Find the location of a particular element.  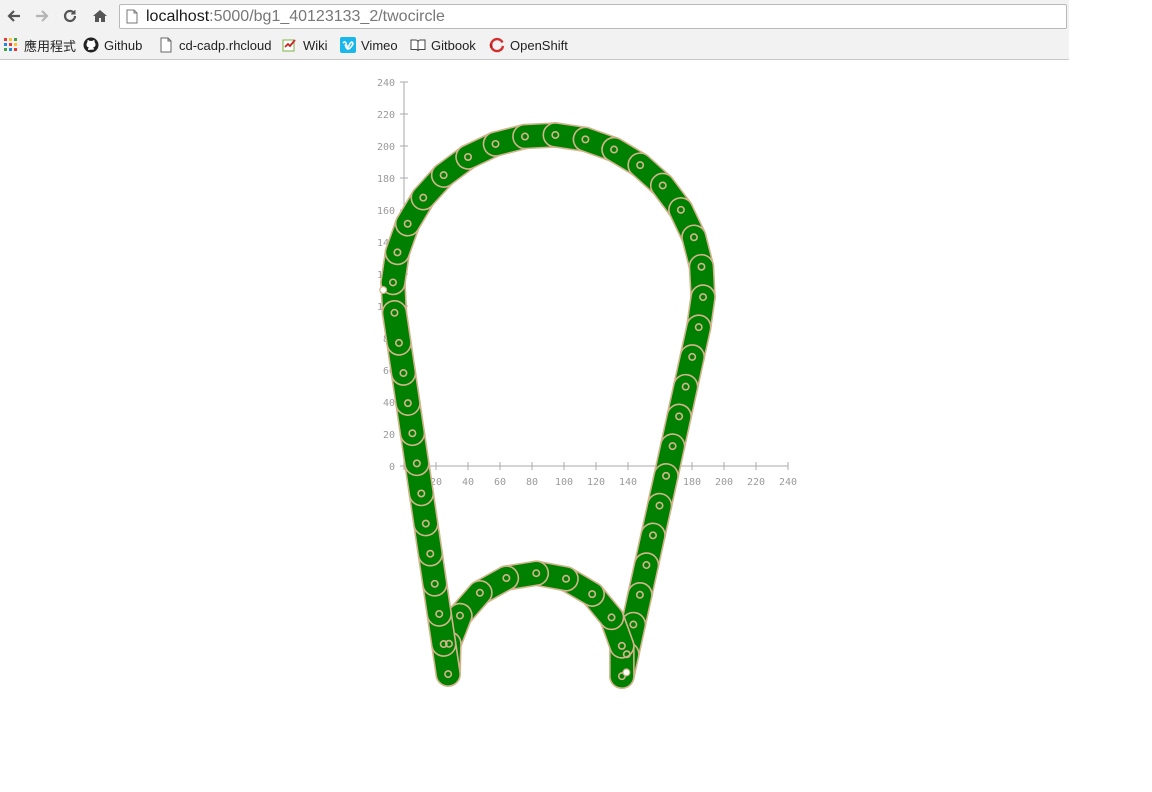

bookmark-label: cd-cadp.rhcloud is located at coordinates (225, 45).